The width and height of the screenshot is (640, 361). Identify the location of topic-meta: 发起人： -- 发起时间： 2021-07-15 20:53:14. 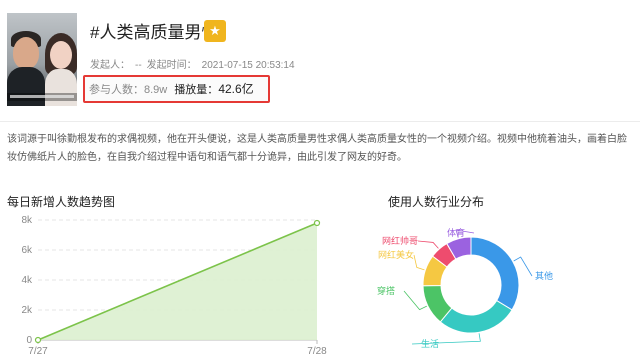
(195, 63).